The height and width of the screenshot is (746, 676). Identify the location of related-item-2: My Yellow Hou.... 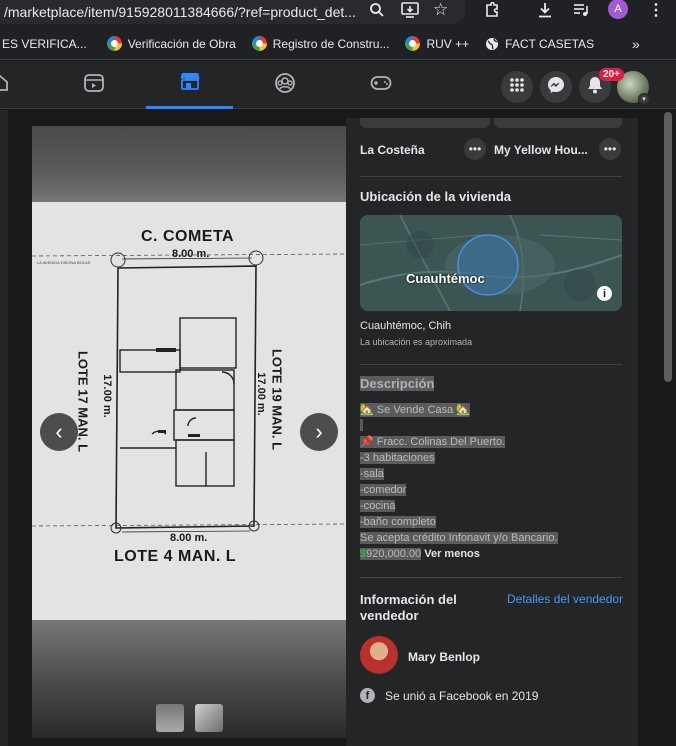
(541, 150).